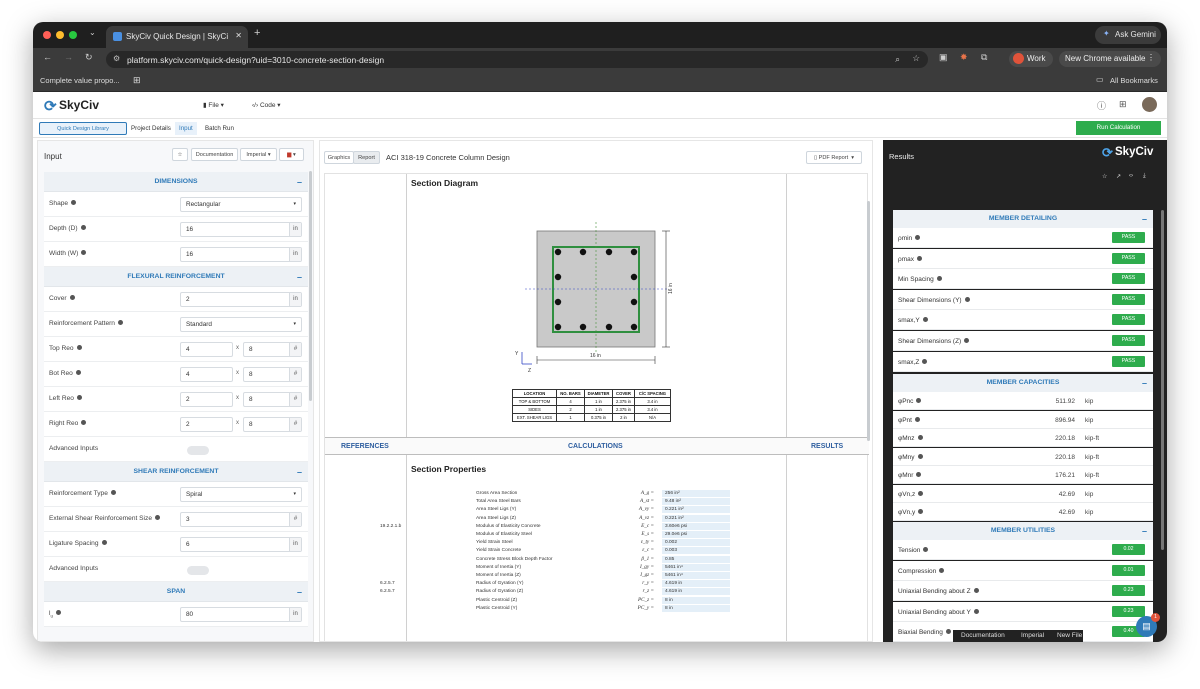 This screenshot has width=1200, height=689. I want to click on tab-input: Input, so click(186, 128).